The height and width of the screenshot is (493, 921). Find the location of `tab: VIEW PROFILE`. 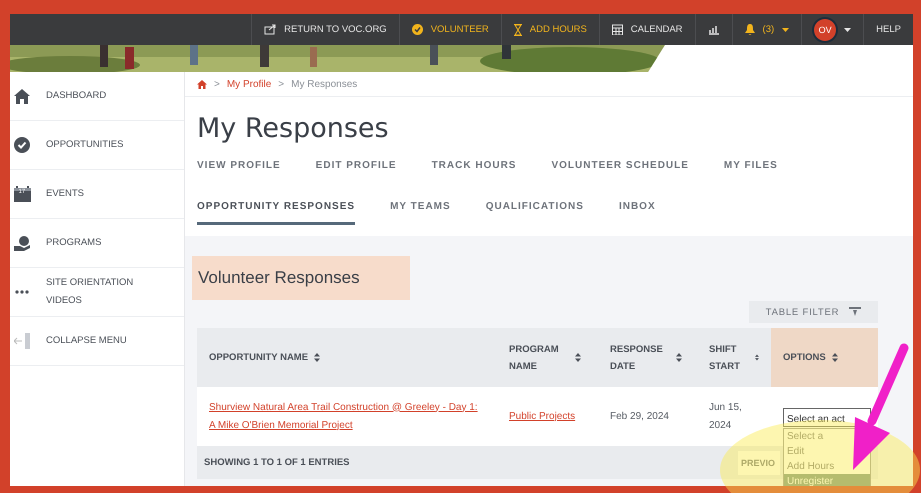

tab: VIEW PROFILE is located at coordinates (239, 169).